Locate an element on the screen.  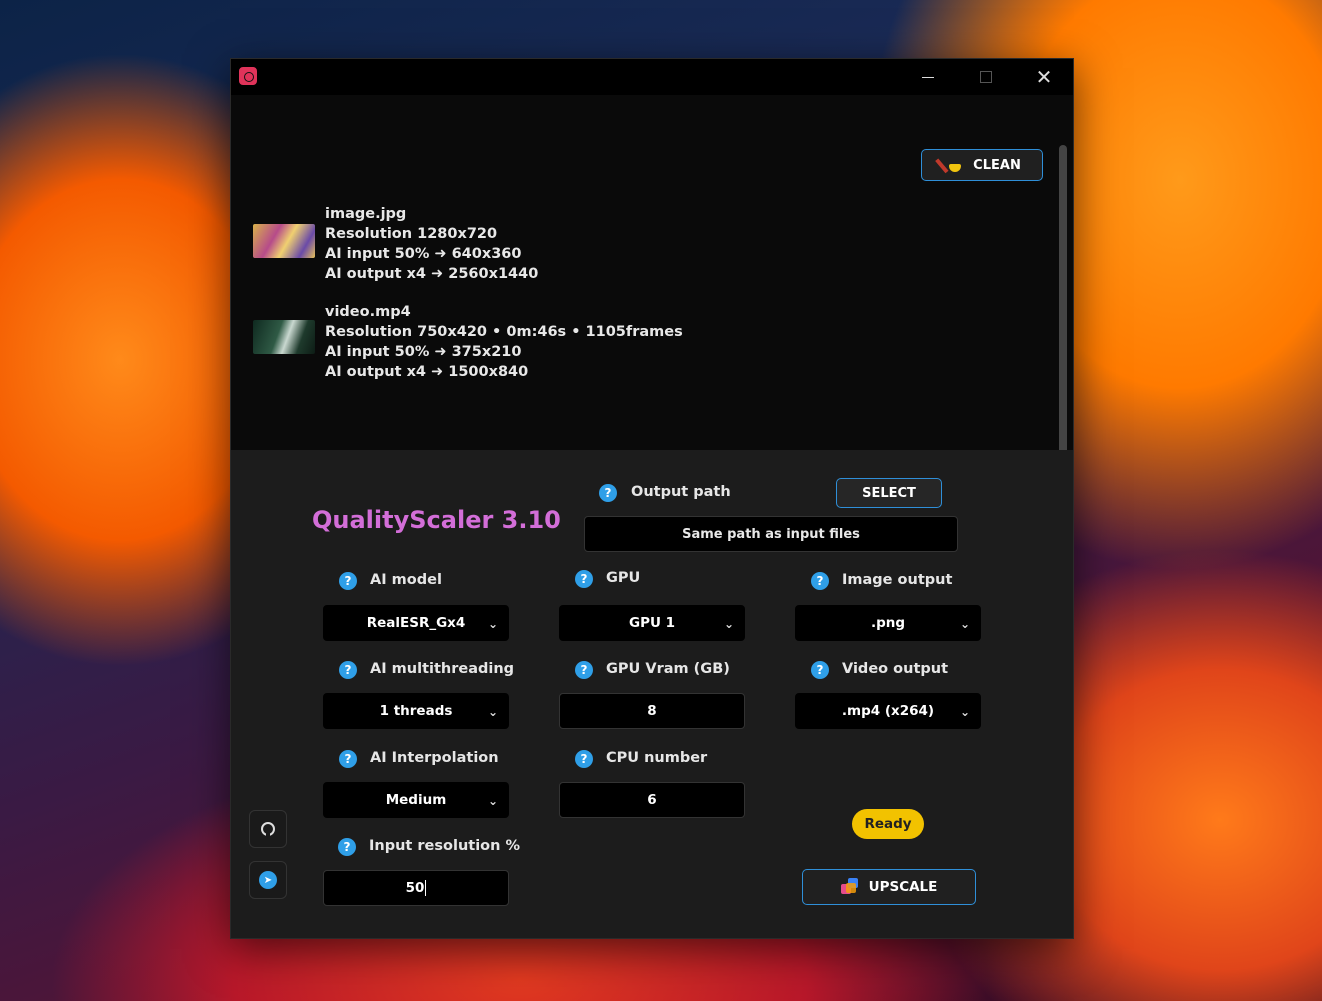
image-output-label: Image output is located at coordinates (897, 580).